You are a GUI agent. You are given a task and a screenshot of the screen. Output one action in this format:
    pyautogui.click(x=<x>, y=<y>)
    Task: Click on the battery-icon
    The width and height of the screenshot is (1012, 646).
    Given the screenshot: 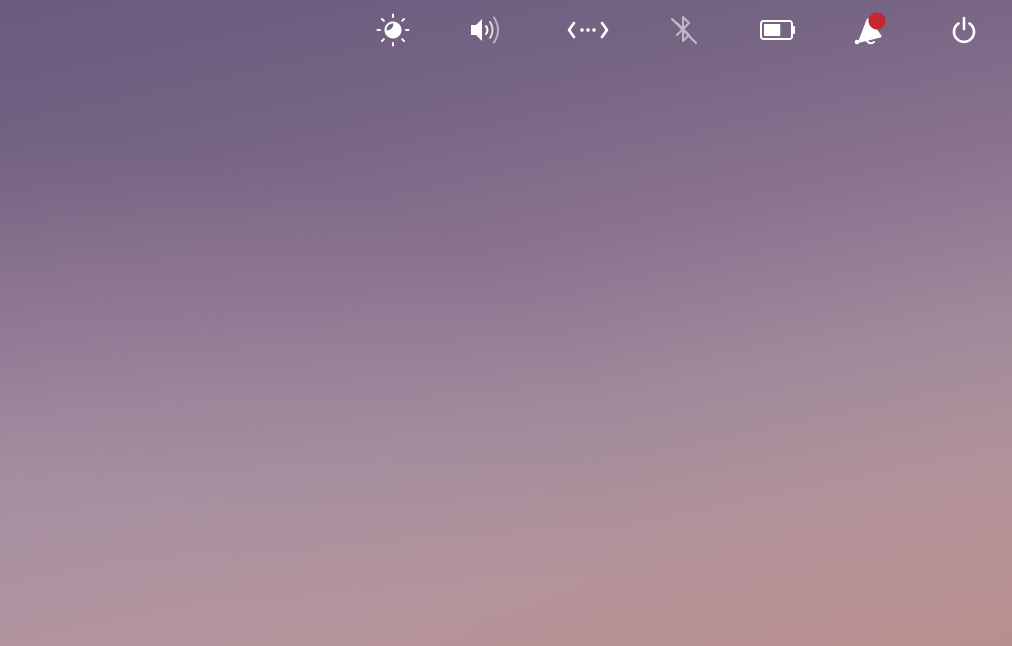 What is the action you would take?
    pyautogui.click(x=777, y=30)
    